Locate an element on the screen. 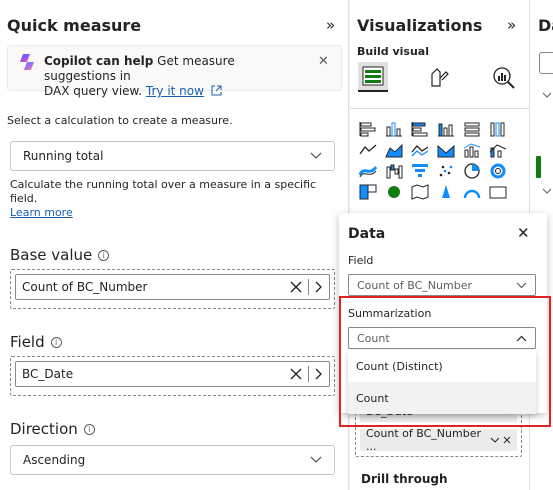 The width and height of the screenshot is (553, 490). area-chart-icon is located at coordinates (394, 150).